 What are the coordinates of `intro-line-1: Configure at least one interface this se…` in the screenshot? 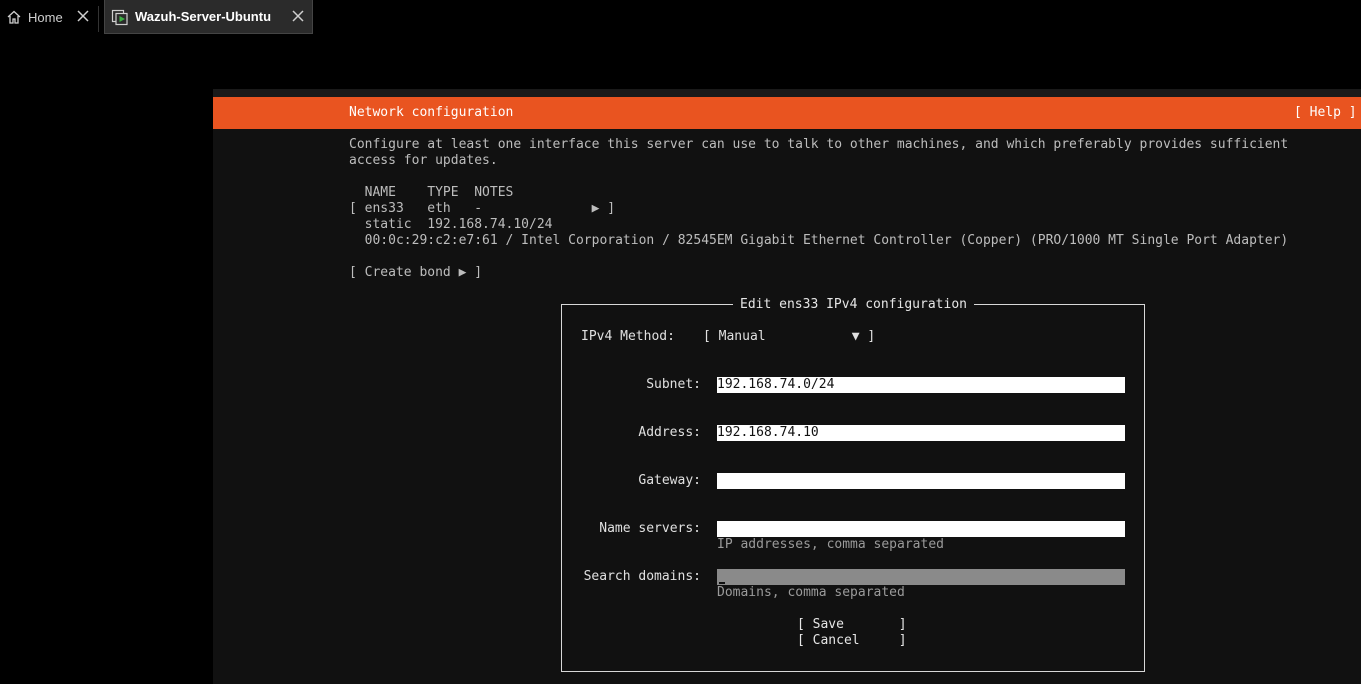 It's located at (819, 144).